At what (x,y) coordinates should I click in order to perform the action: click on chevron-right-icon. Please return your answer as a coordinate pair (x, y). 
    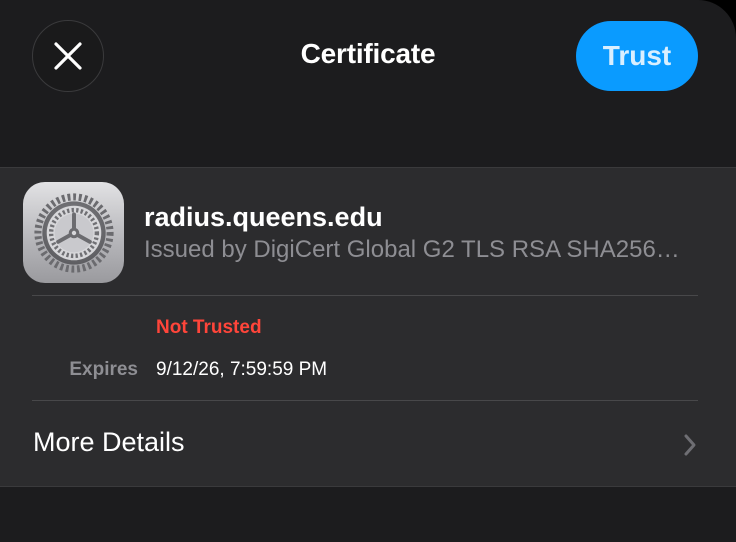
    Looking at the image, I should click on (690, 445).